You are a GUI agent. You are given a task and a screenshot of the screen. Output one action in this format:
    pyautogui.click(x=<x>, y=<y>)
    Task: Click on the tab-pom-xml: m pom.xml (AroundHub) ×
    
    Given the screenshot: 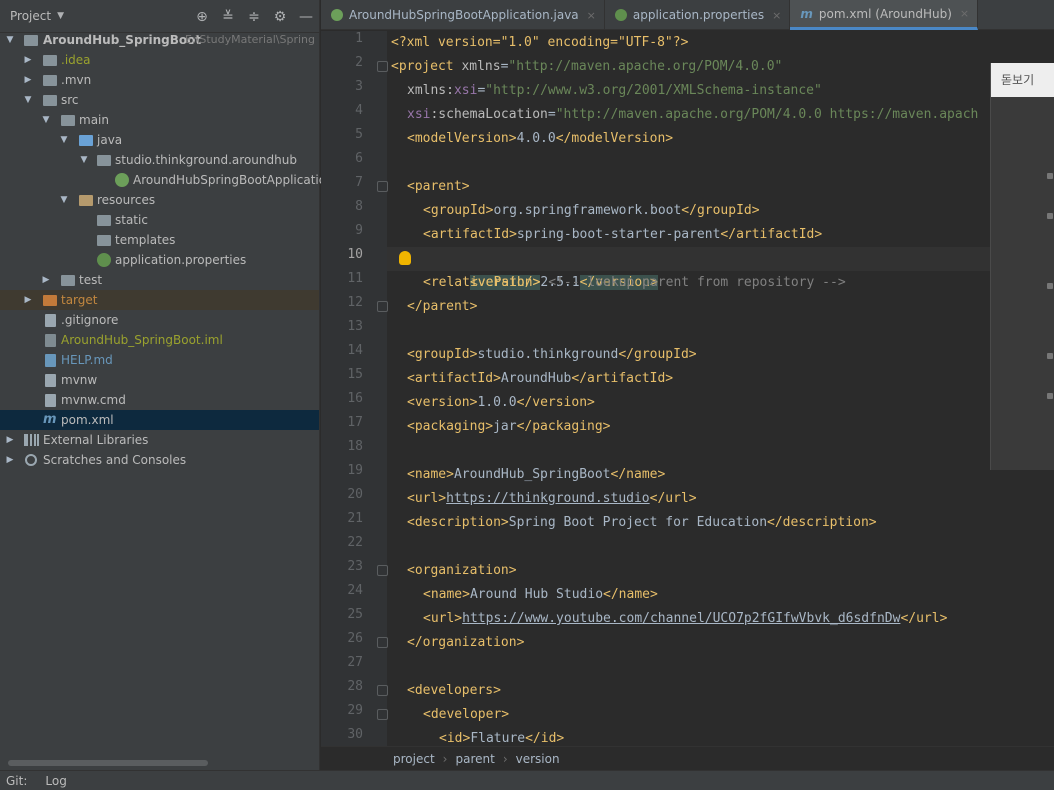 What is the action you would take?
    pyautogui.click(x=884, y=15)
    